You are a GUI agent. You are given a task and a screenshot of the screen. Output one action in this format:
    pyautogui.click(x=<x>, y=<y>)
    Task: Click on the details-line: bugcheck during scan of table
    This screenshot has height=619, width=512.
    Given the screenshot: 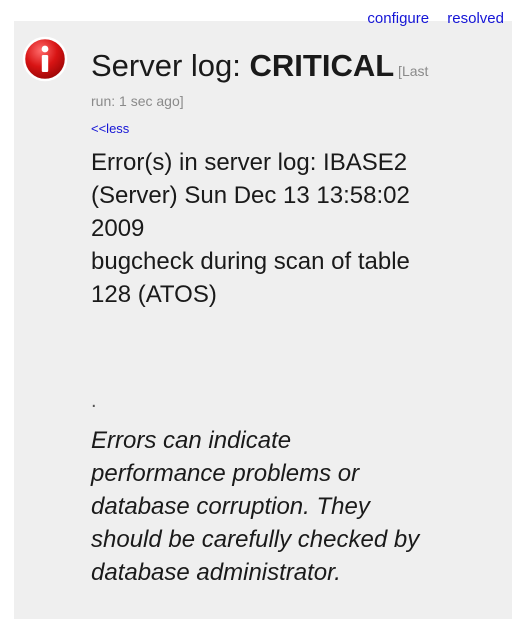 What is the action you would take?
    pyautogui.click(x=250, y=261)
    